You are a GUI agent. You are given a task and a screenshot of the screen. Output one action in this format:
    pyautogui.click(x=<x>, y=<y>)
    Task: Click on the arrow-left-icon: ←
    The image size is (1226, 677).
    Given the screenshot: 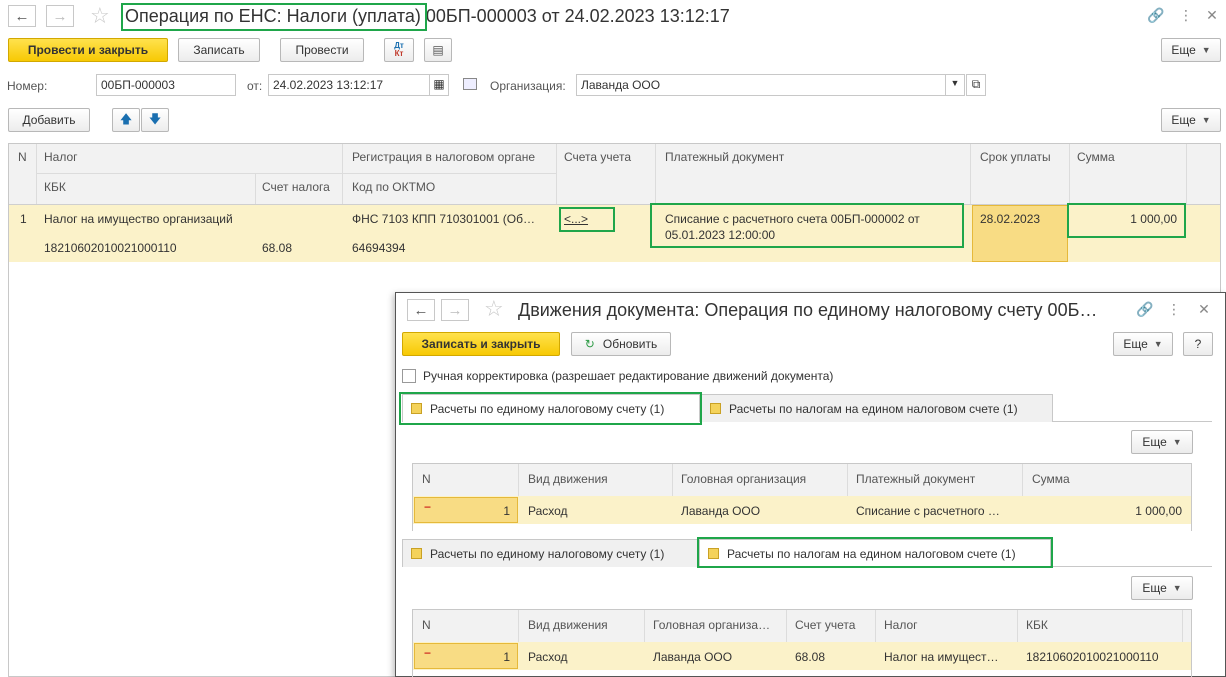 What is the action you would take?
    pyautogui.click(x=421, y=310)
    